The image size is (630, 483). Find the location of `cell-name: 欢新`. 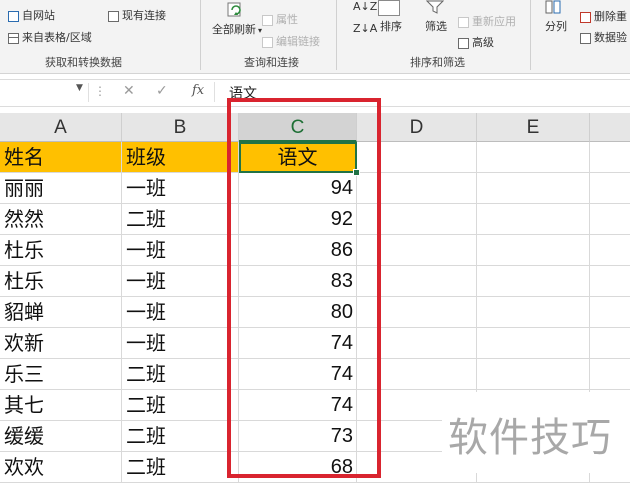

cell-name: 欢新 is located at coordinates (61, 343).